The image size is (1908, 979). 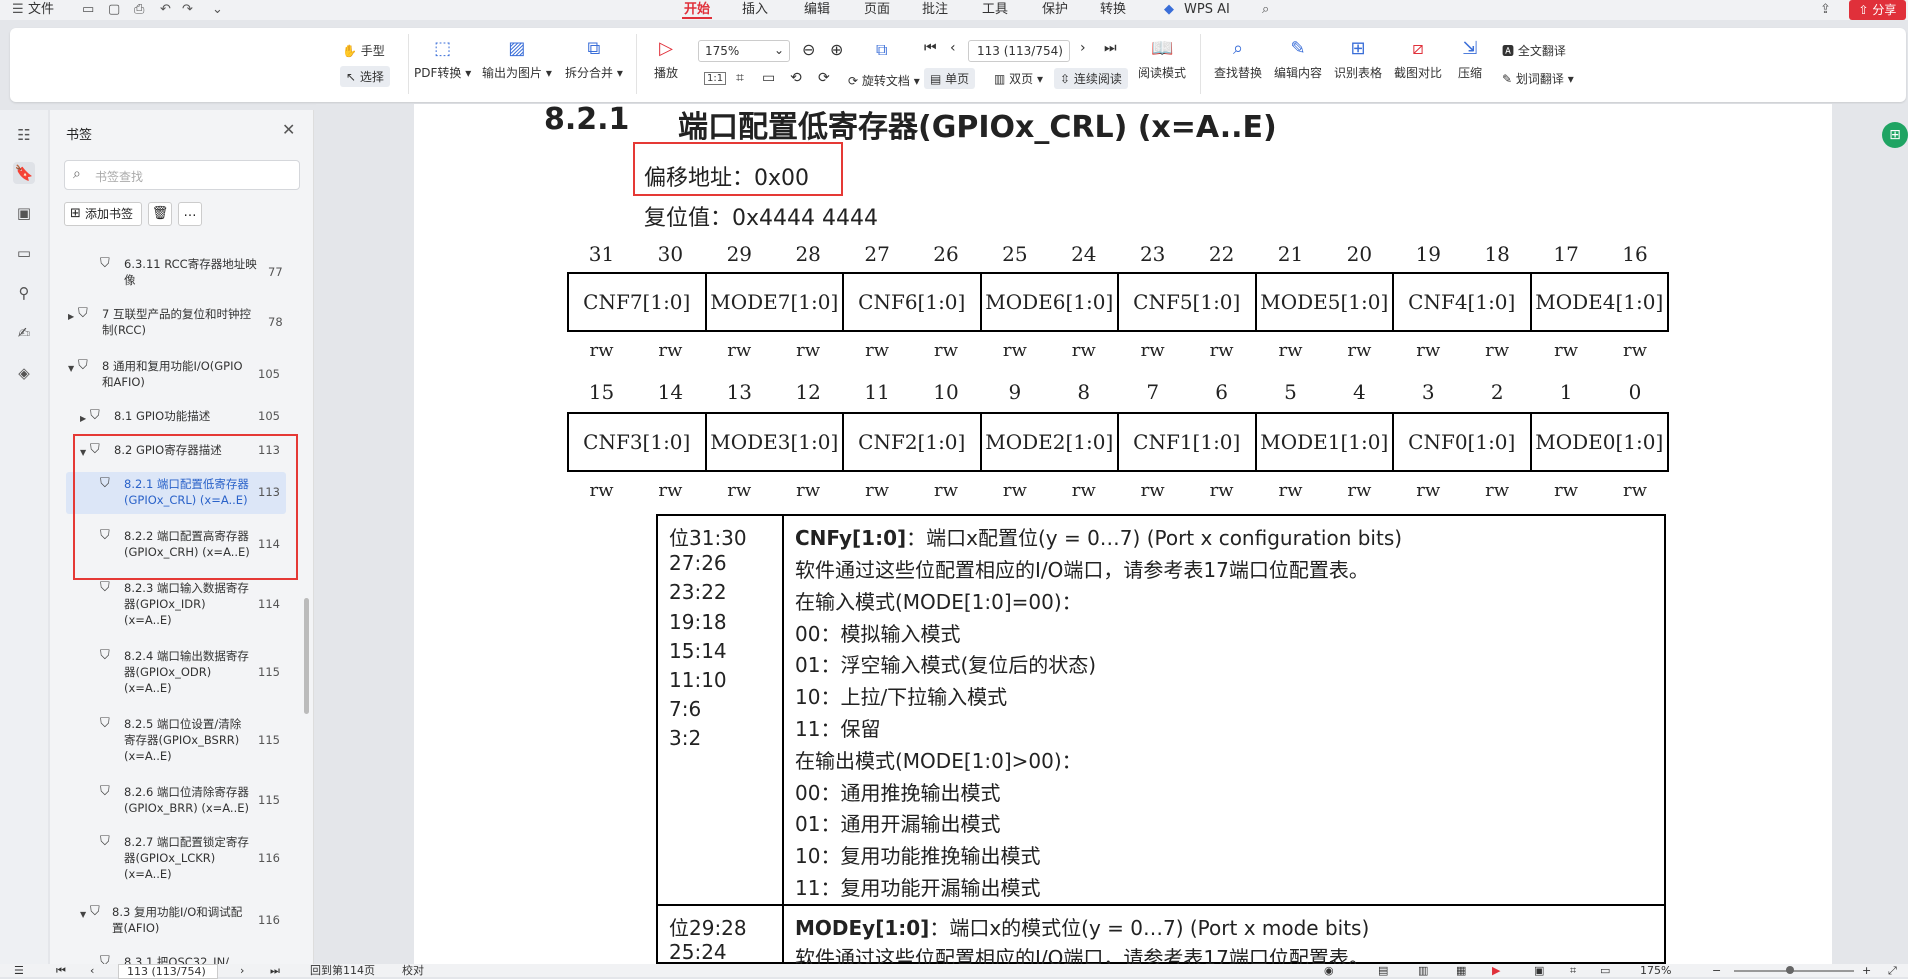 What do you see at coordinates (1895, 135) in the screenshot?
I see `spreadsheet-icon: ⊞` at bounding box center [1895, 135].